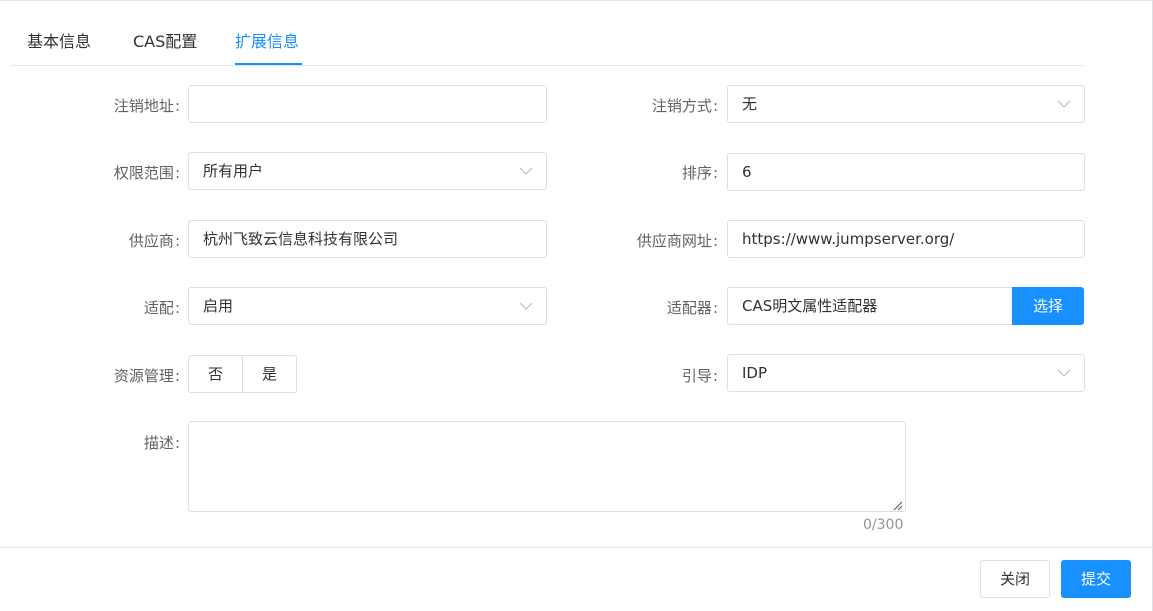 This screenshot has width=1153, height=611. I want to click on adapter-input: CAS明文属性适配器, so click(870, 306).